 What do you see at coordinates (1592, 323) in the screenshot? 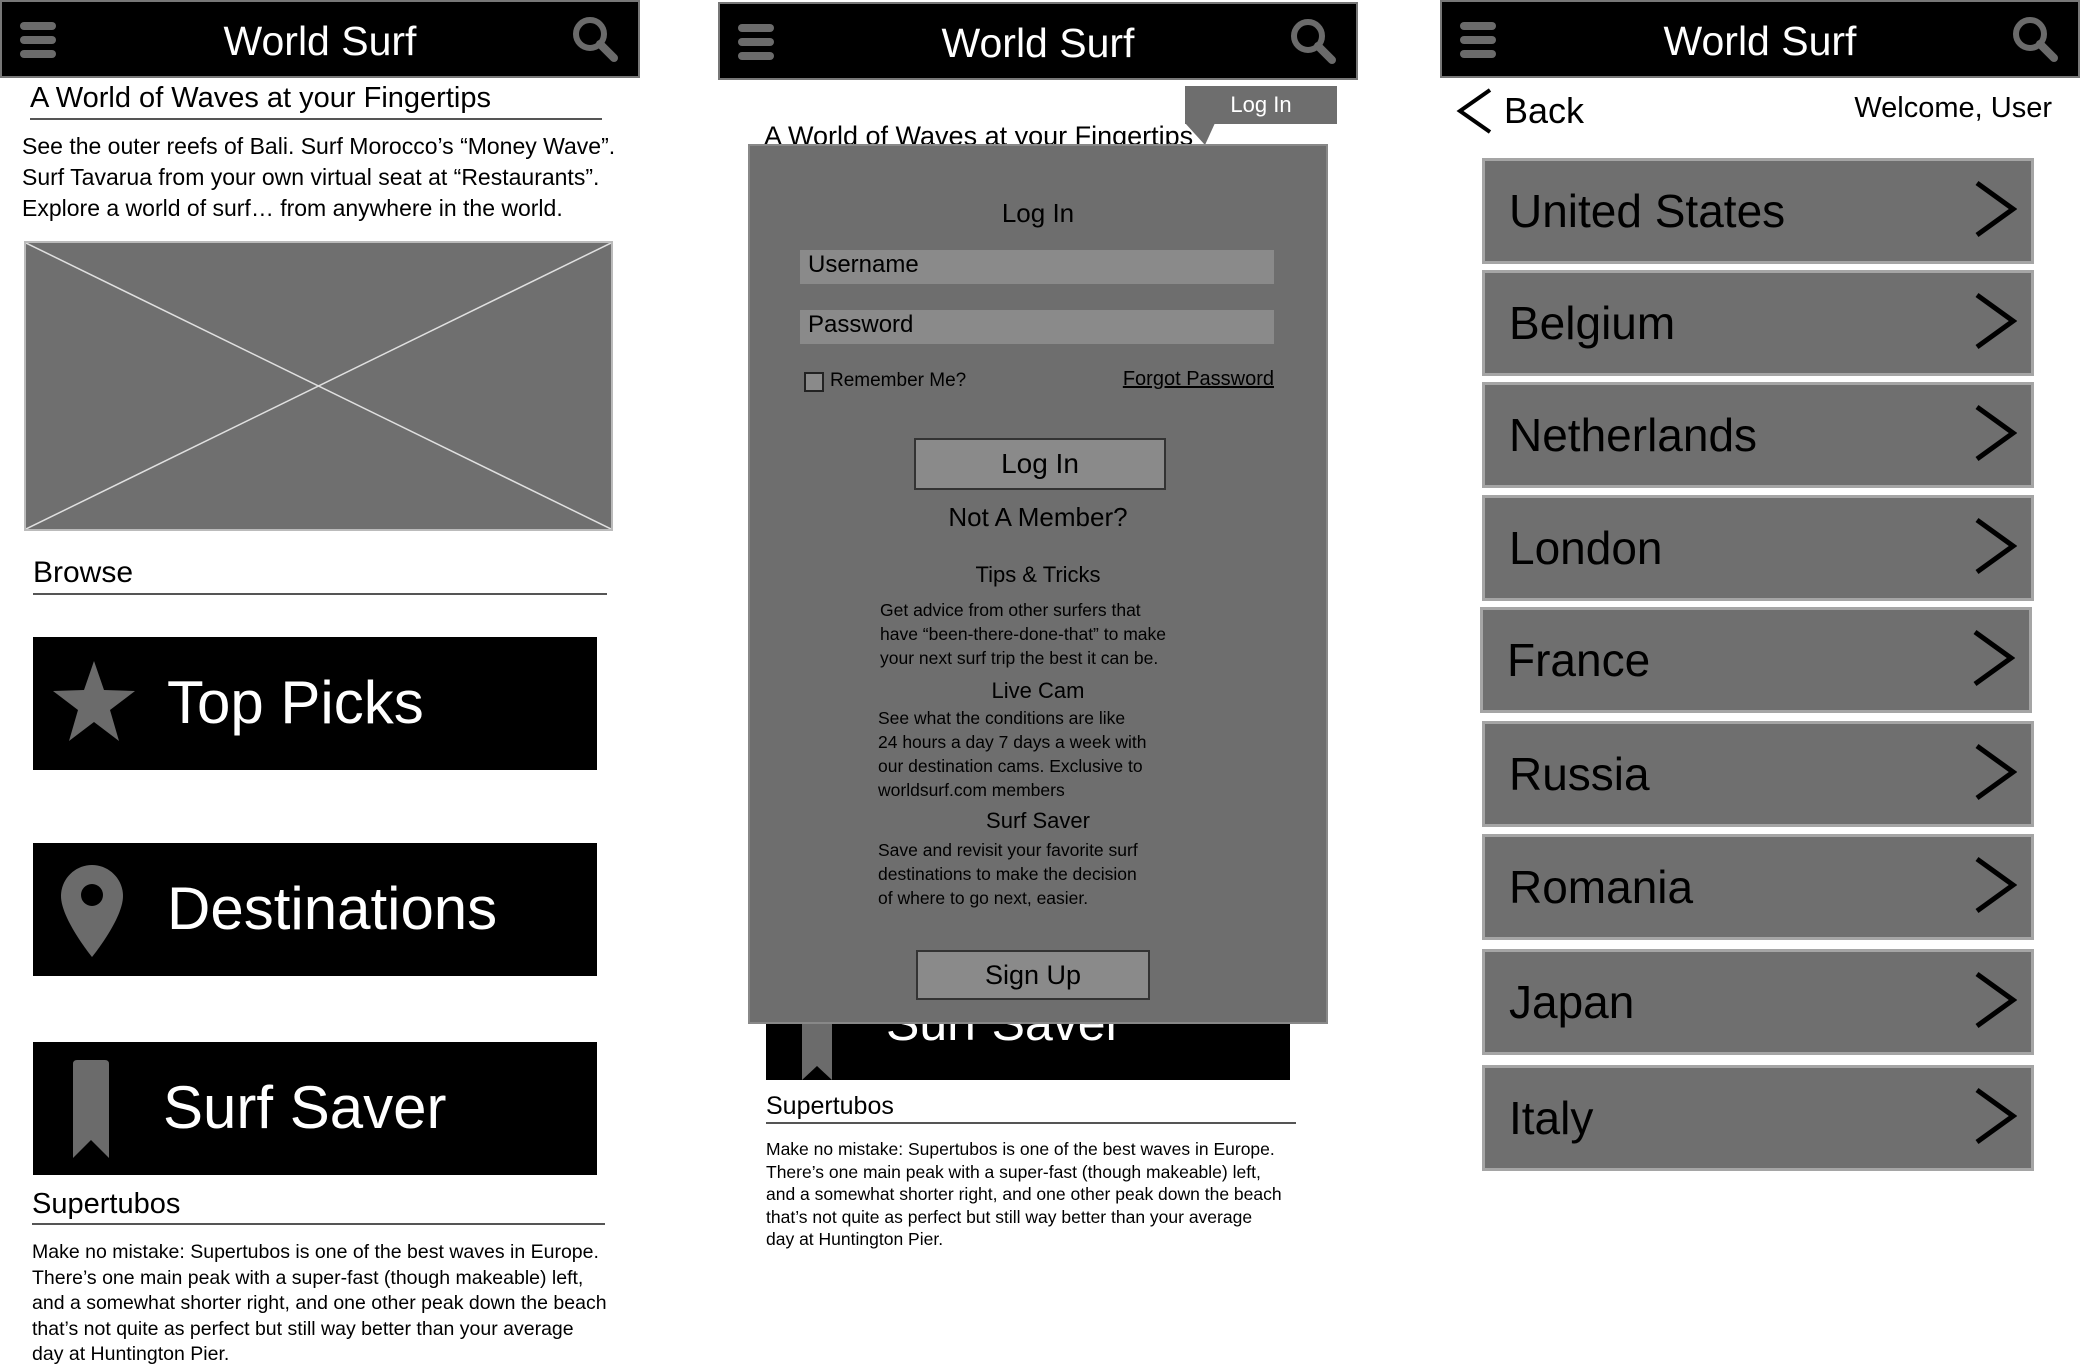
I see `country-name: Belgium` at bounding box center [1592, 323].